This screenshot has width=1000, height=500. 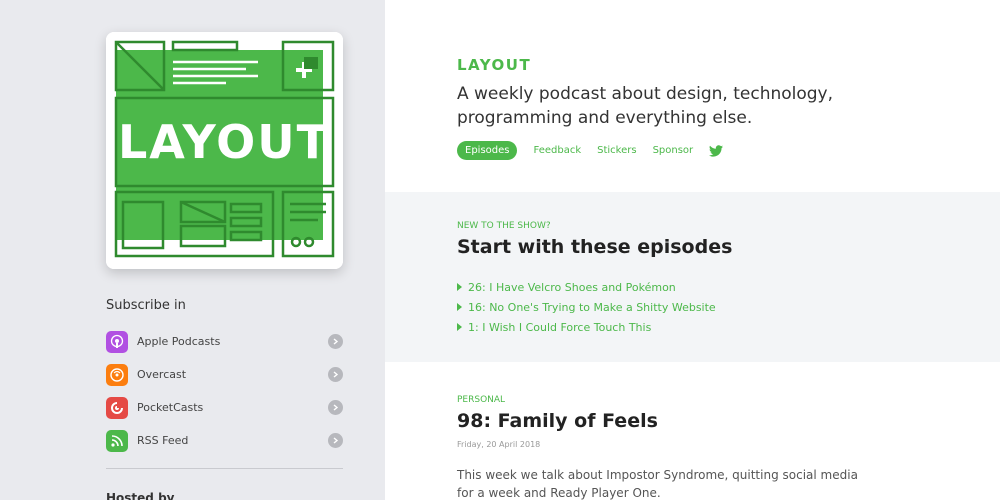 What do you see at coordinates (590, 150) in the screenshot?
I see `main-nav: Episodes Feedback Stickers Sponsor` at bounding box center [590, 150].